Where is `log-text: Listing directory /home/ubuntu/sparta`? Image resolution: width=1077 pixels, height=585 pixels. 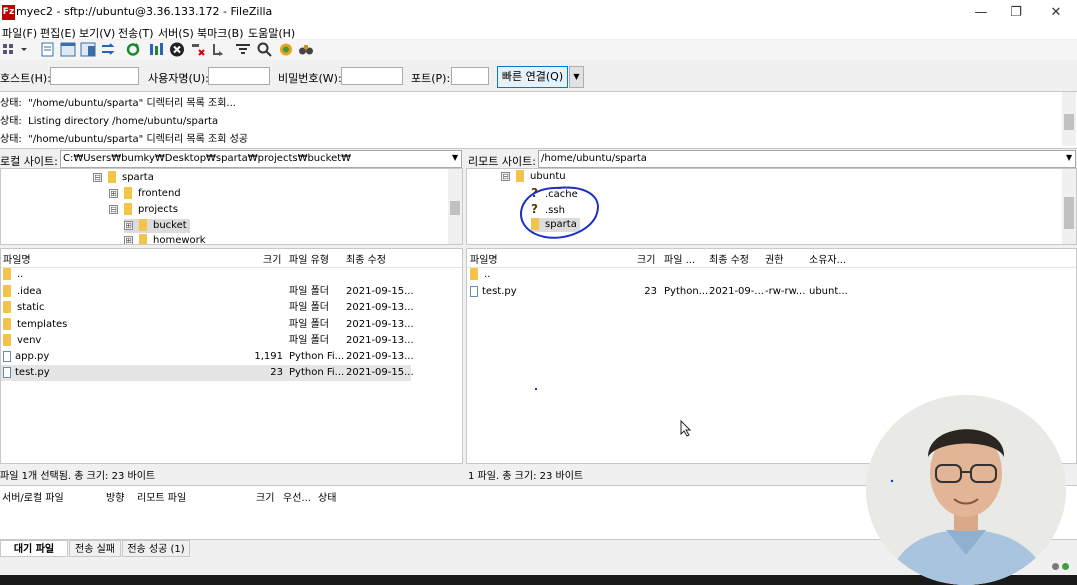 log-text: Listing directory /home/ubuntu/sparta is located at coordinates (123, 121).